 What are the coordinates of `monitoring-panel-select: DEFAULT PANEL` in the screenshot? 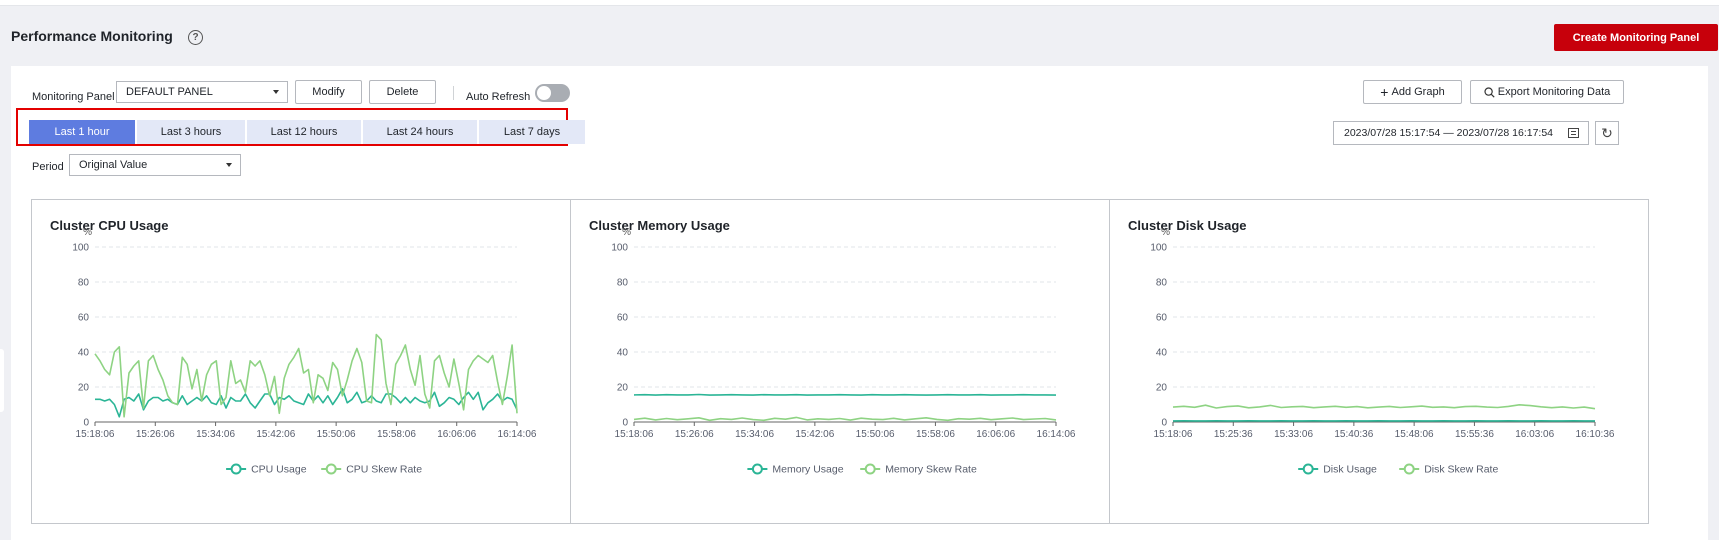 It's located at (202, 92).